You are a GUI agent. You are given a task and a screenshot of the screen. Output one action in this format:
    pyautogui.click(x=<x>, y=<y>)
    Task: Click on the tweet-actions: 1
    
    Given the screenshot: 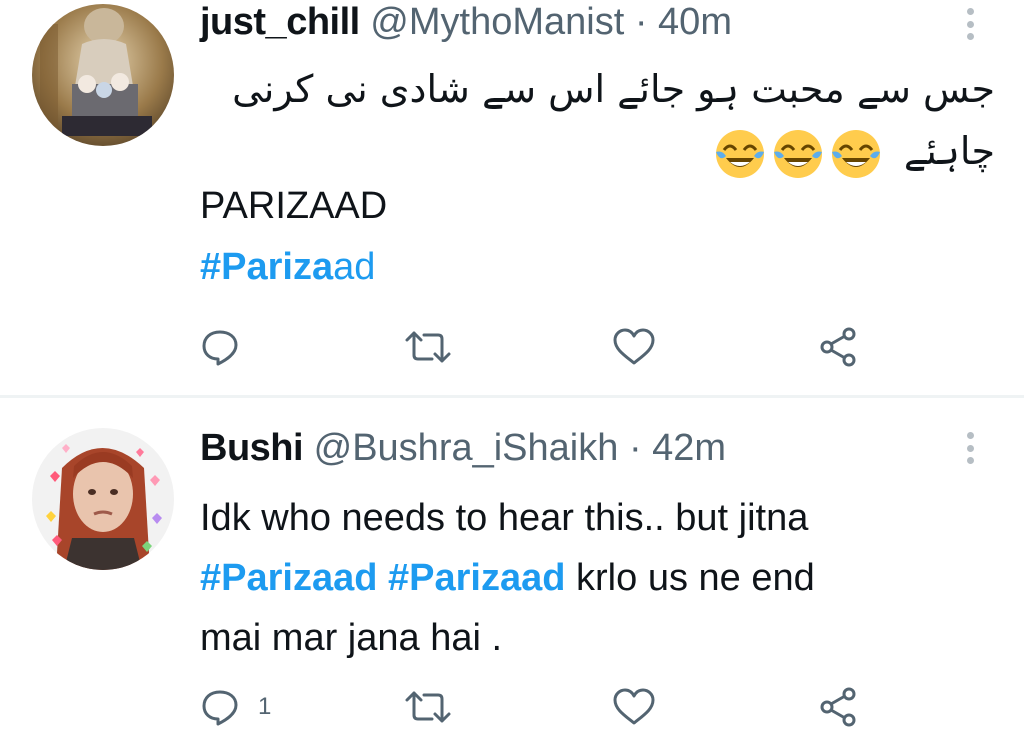 What is the action you would take?
    pyautogui.click(x=540, y=707)
    